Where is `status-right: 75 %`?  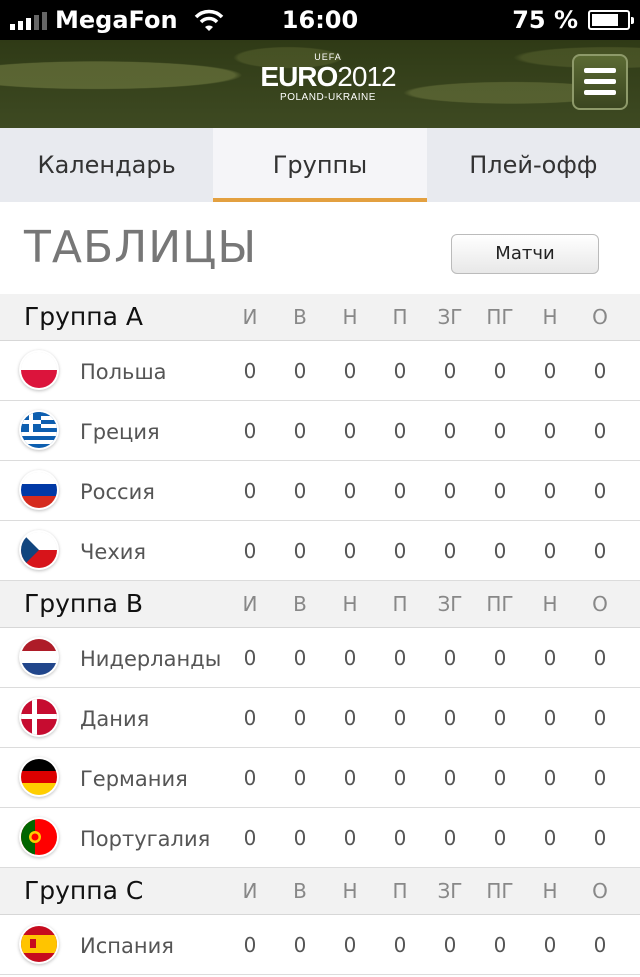 status-right: 75 % is located at coordinates (573, 20).